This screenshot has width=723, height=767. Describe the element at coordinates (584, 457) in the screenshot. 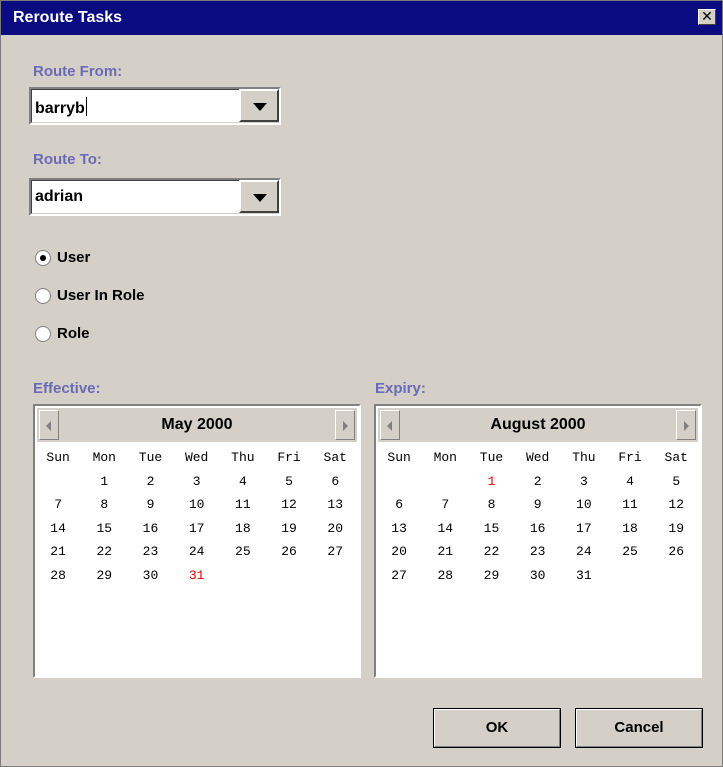

I see `expiry-weekday-header: Thu` at that location.